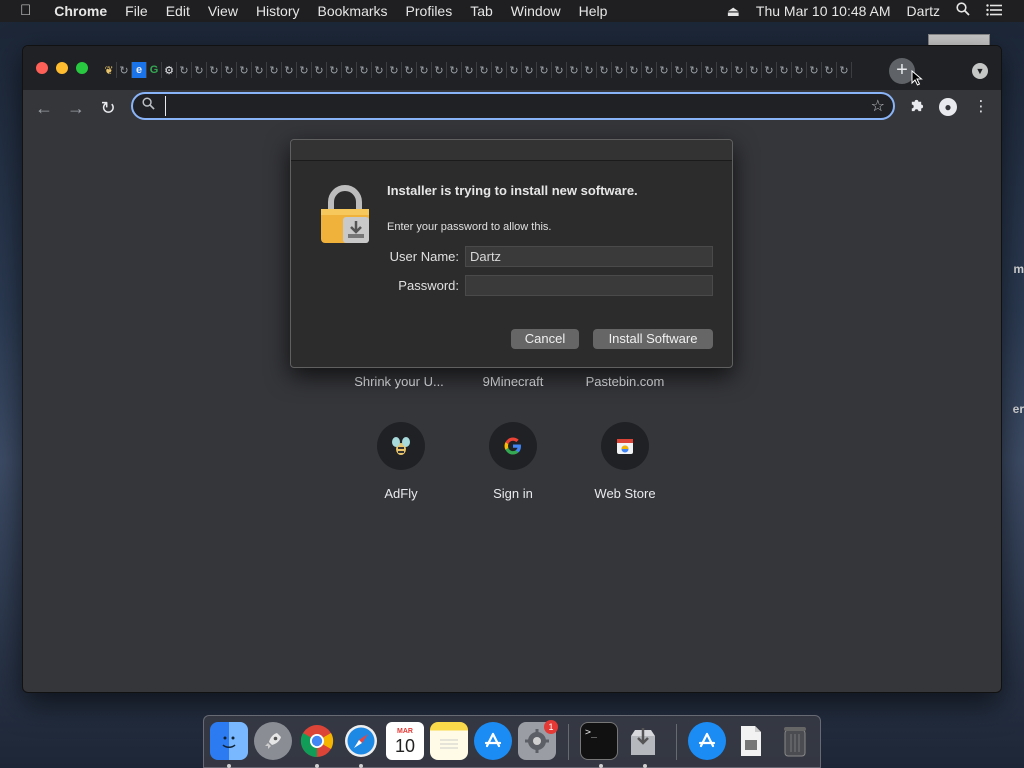 This screenshot has height=768, width=1024. What do you see at coordinates (878, 106) in the screenshot?
I see `bookmark-star-icon: ☆` at bounding box center [878, 106].